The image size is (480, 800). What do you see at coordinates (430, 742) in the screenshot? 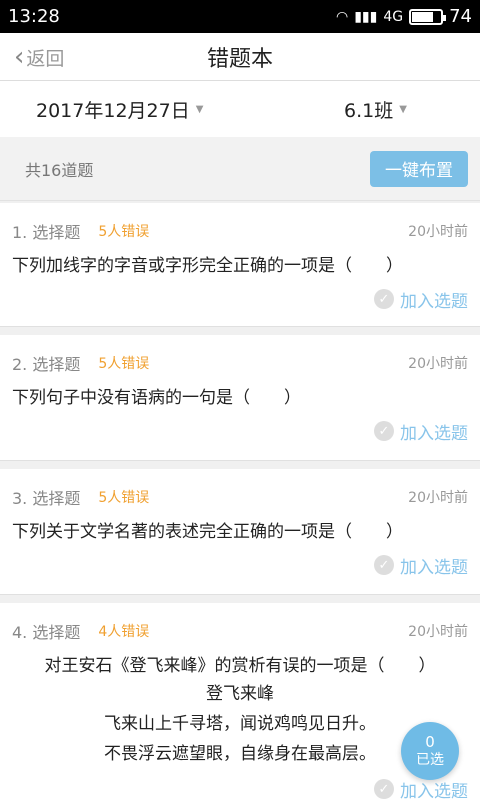
I see `selected-count: 0` at bounding box center [430, 742].